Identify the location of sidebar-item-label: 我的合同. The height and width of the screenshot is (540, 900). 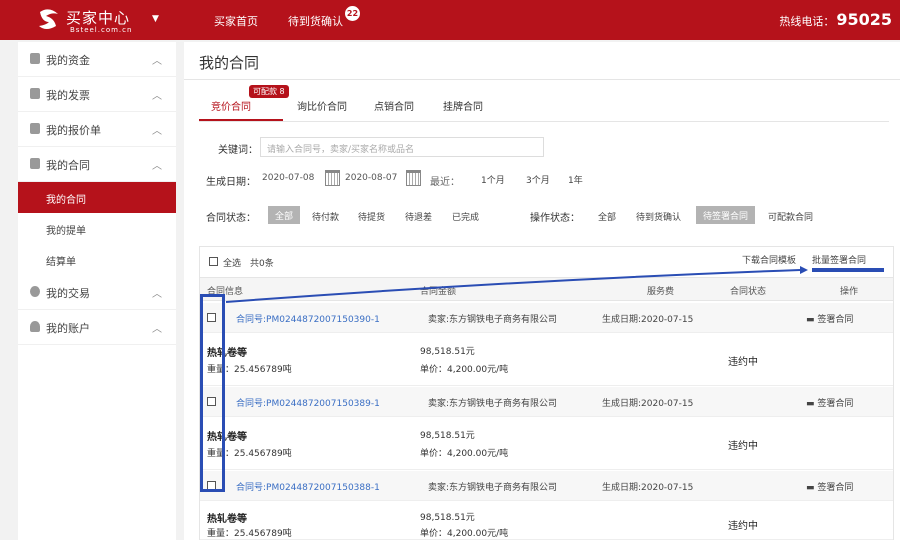
(68, 165).